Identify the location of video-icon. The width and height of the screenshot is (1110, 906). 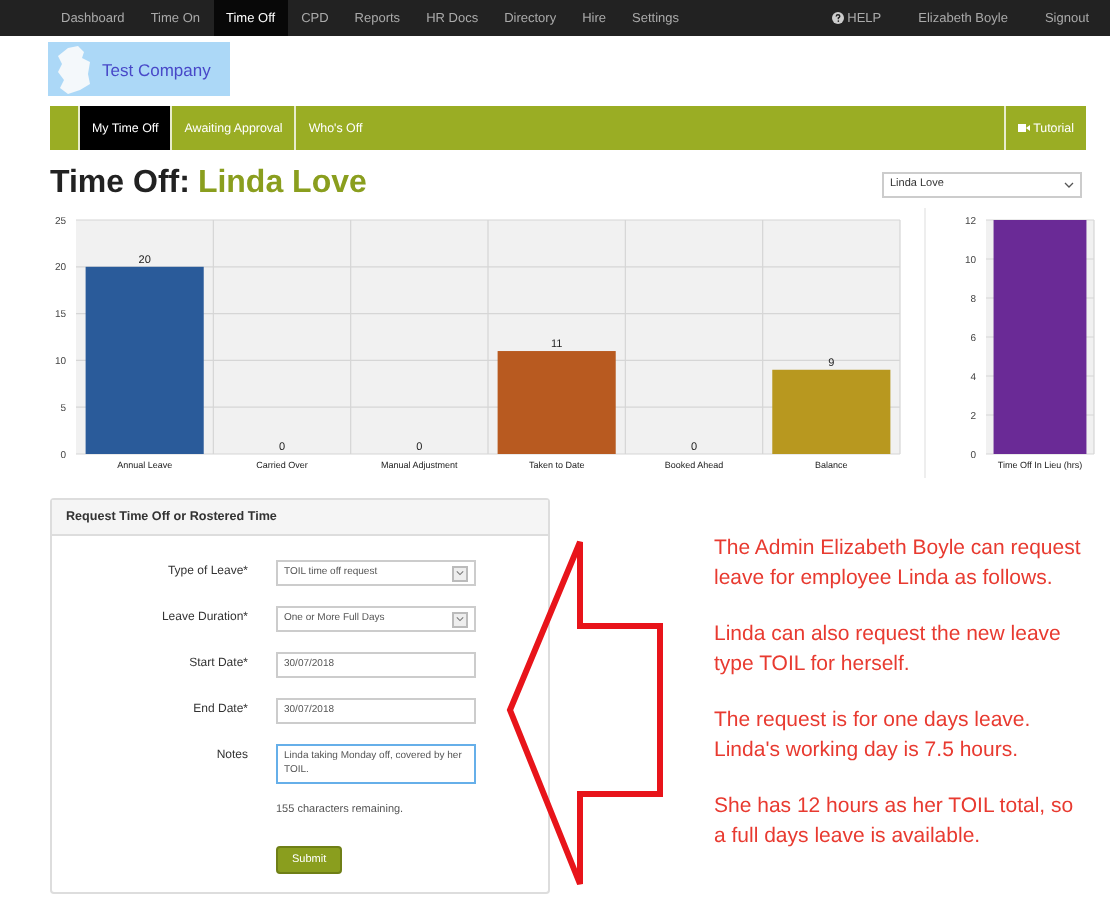
(1023, 128).